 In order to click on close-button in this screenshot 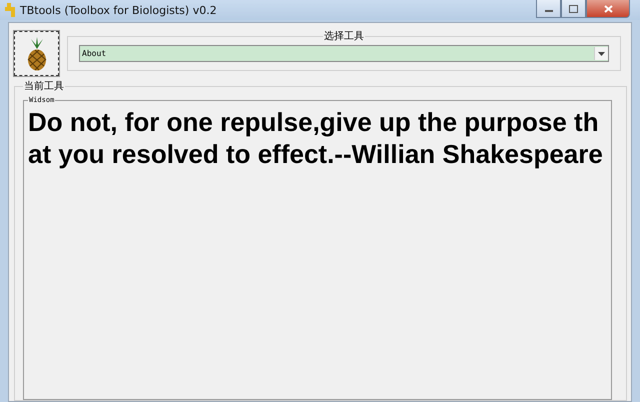, I will do `click(608, 9)`.